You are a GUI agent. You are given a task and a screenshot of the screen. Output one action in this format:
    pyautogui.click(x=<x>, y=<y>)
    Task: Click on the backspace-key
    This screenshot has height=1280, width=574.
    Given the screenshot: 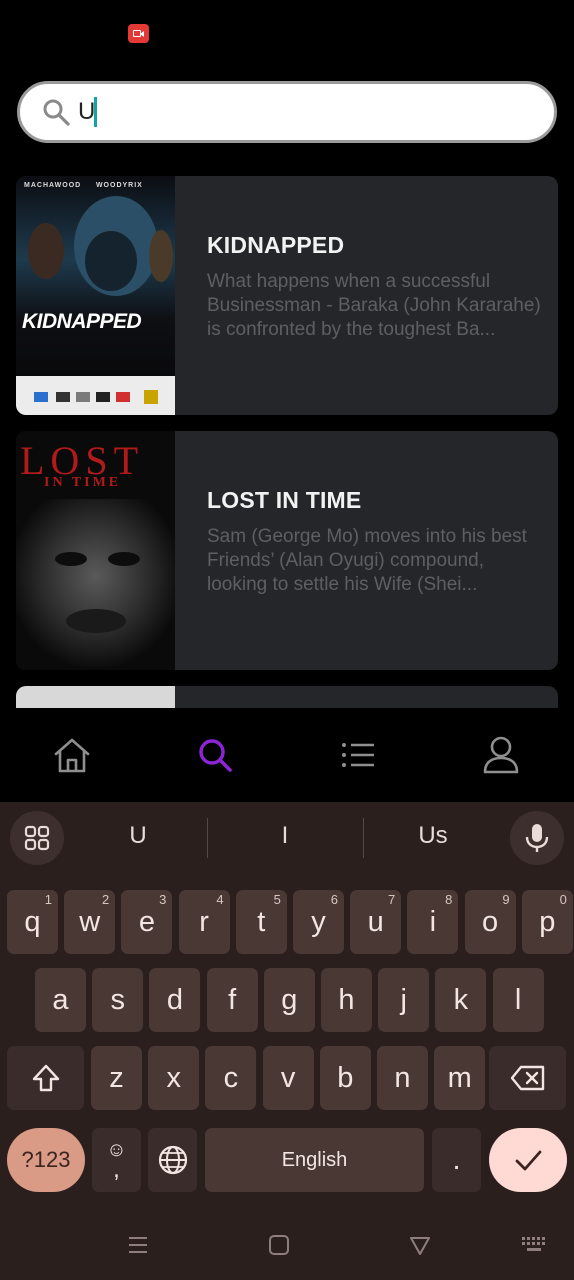 What is the action you would take?
    pyautogui.click(x=527, y=1078)
    